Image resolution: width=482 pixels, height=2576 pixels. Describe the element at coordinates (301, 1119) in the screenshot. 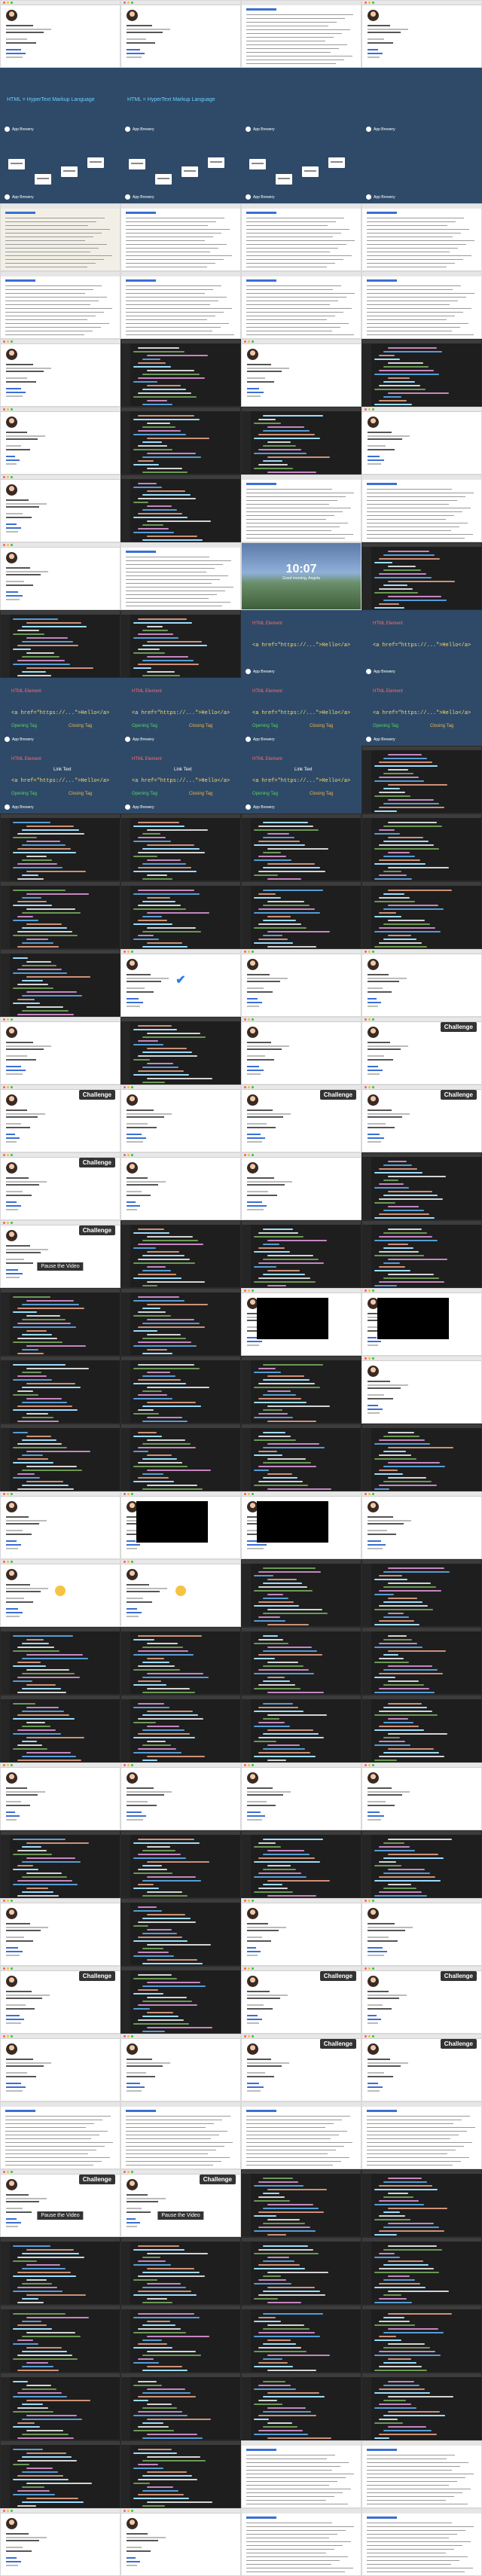

I see `video-frame-thumbnail: Challenge` at that location.